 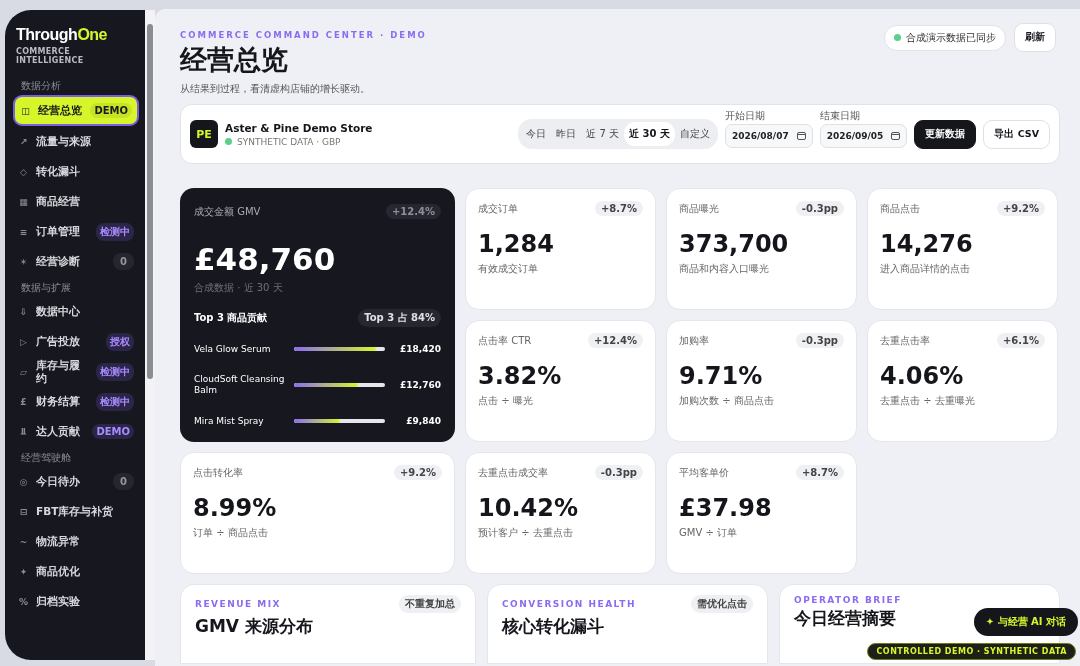 I want to click on nav-item: ⫫ 达人贡献 DEMO, so click(x=76, y=431).